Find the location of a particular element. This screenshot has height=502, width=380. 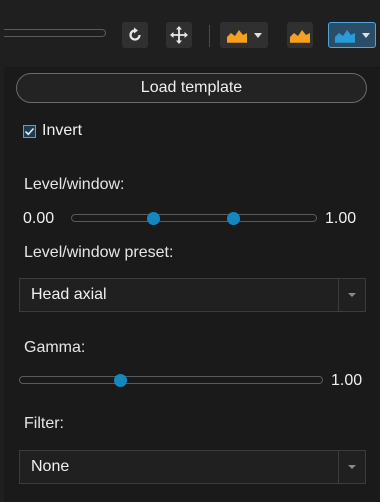

invert-label: Invert is located at coordinates (62, 130).